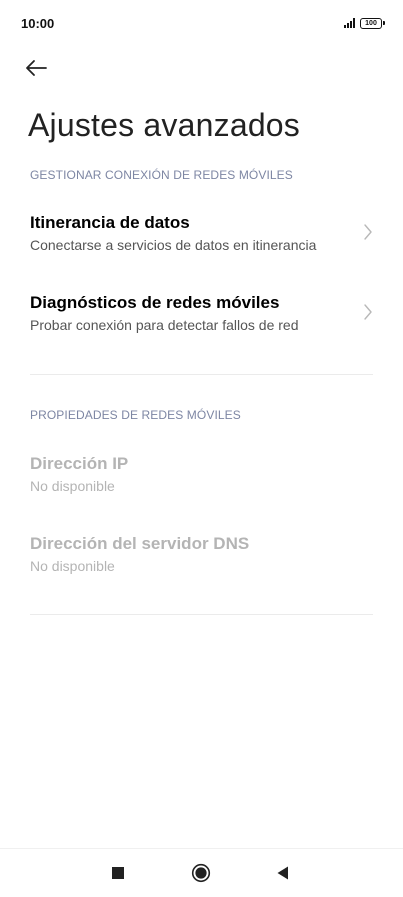 The height and width of the screenshot is (897, 403). I want to click on status-time: 10:00, so click(38, 23).